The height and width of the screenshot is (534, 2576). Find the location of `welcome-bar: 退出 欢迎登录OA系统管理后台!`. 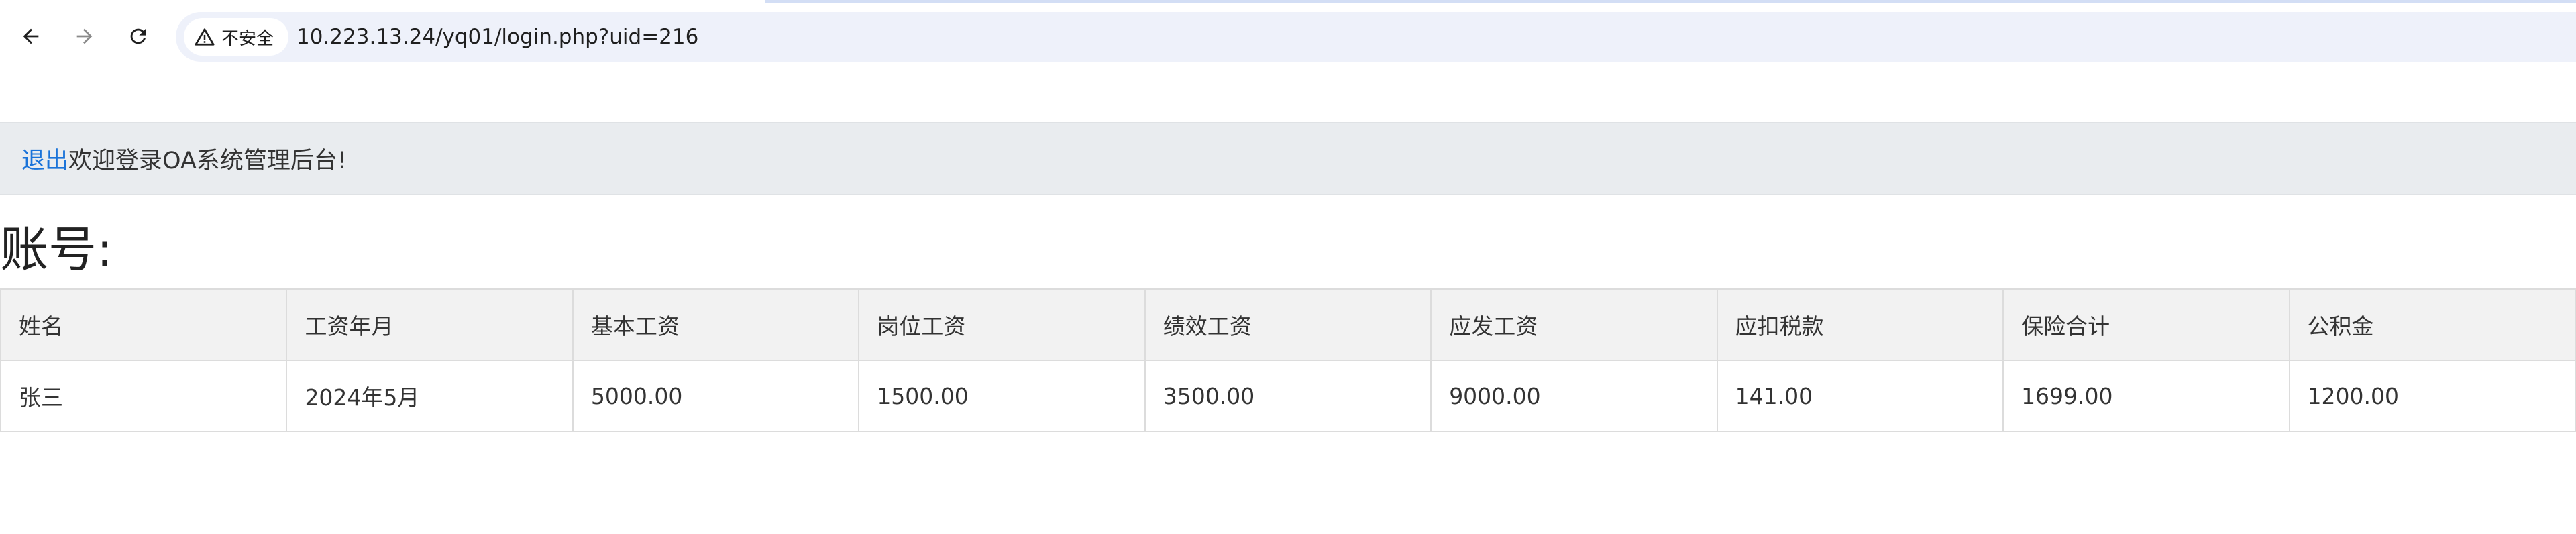

welcome-bar: 退出 欢迎登录OA系统管理后台! is located at coordinates (1288, 158).